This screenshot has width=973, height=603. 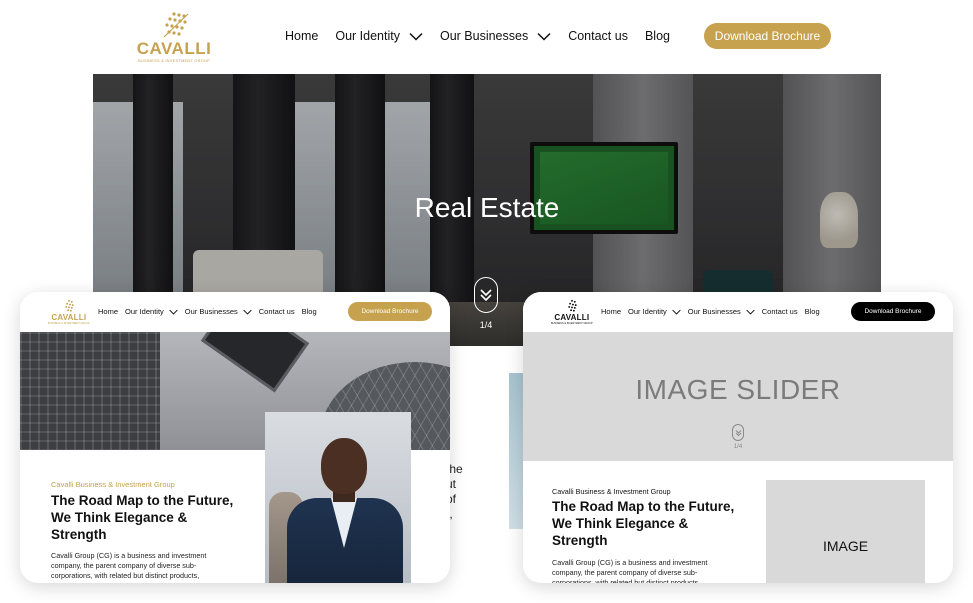 What do you see at coordinates (516, 451) in the screenshot?
I see `background-image-fragment` at bounding box center [516, 451].